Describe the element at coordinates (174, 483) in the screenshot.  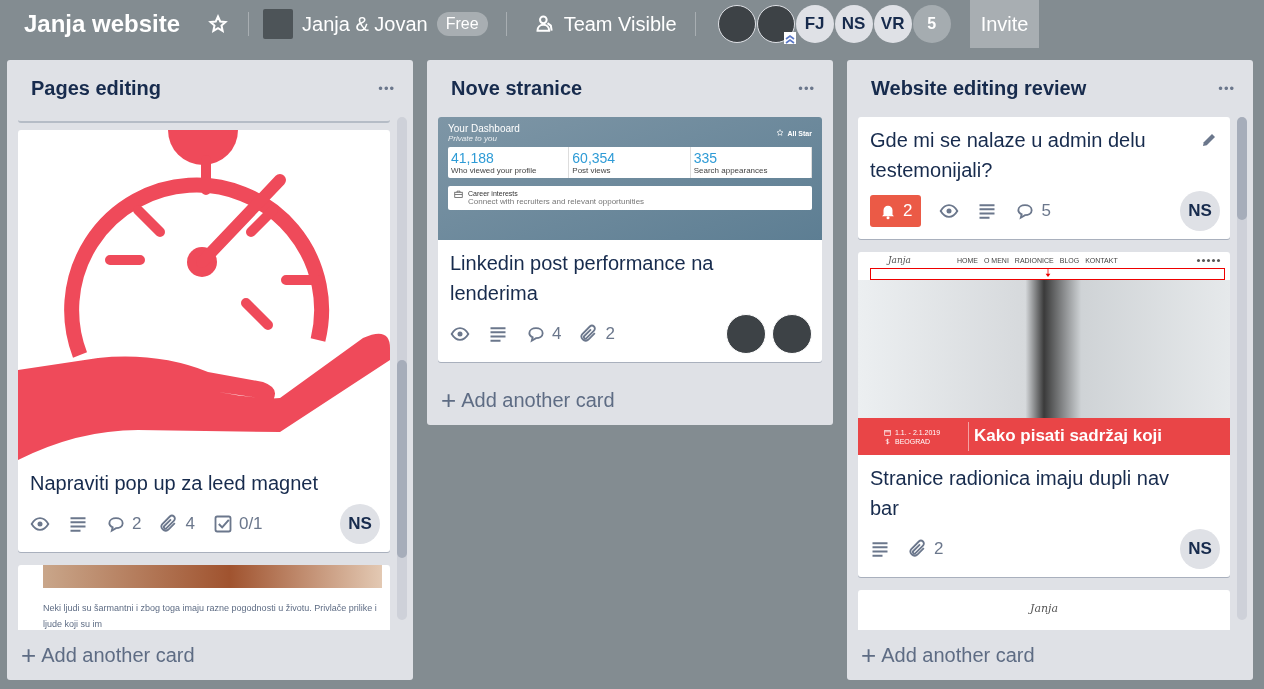
I see `card-title: Napraviti pop up za leed magnet` at that location.